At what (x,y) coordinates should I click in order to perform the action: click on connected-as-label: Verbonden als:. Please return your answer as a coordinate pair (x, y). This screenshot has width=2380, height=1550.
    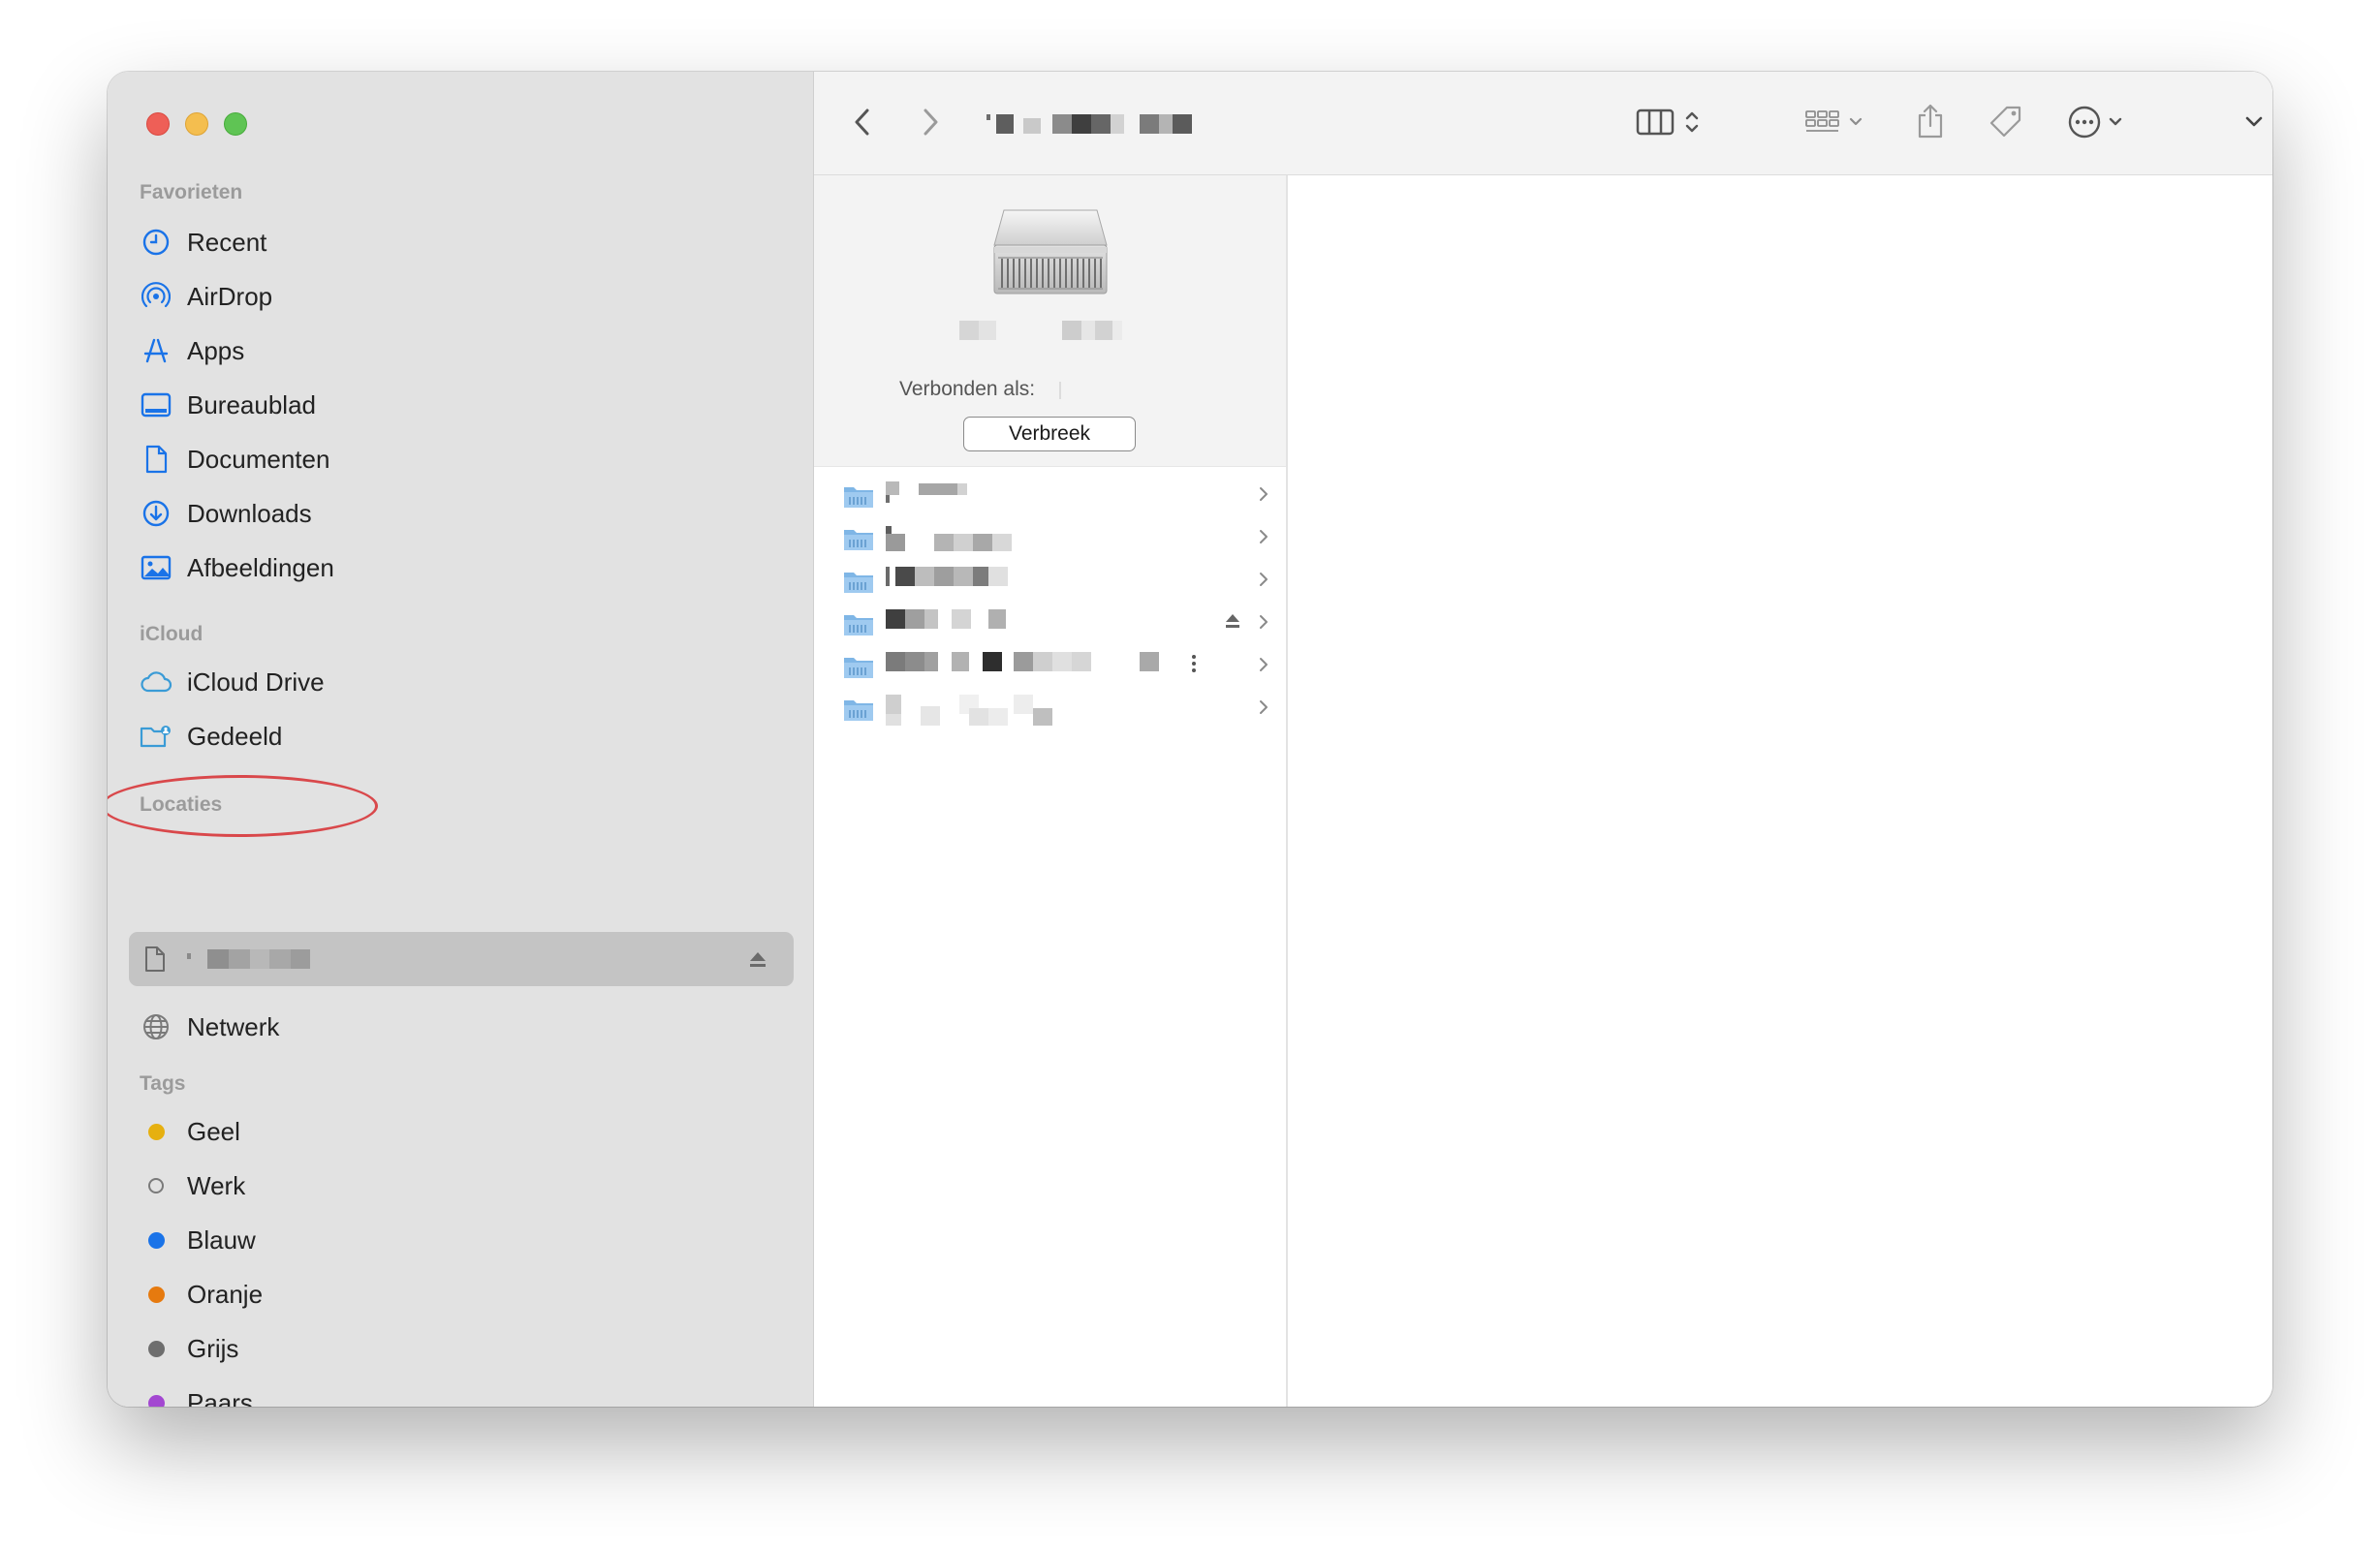
    Looking at the image, I should click on (968, 389).